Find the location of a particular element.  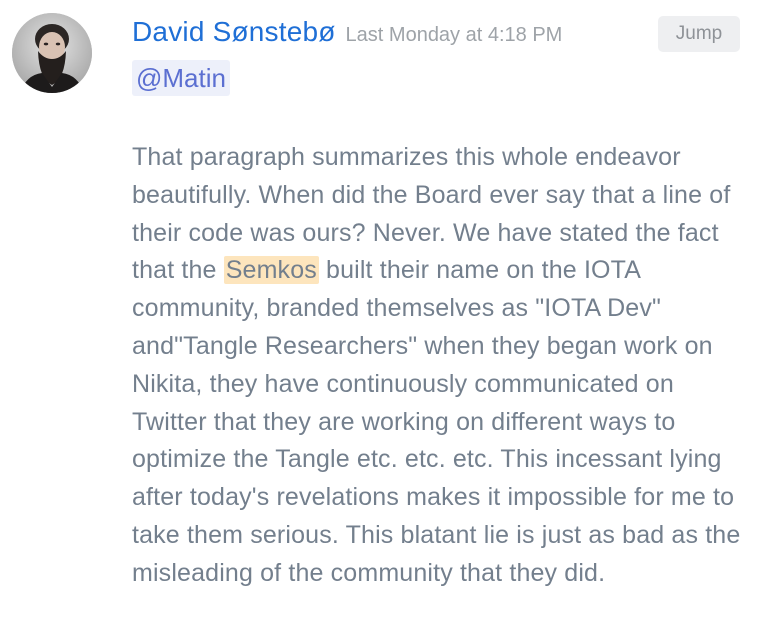

message-header: David Sønstebø Last Monday at 4:18 PM is located at coordinates (347, 32).